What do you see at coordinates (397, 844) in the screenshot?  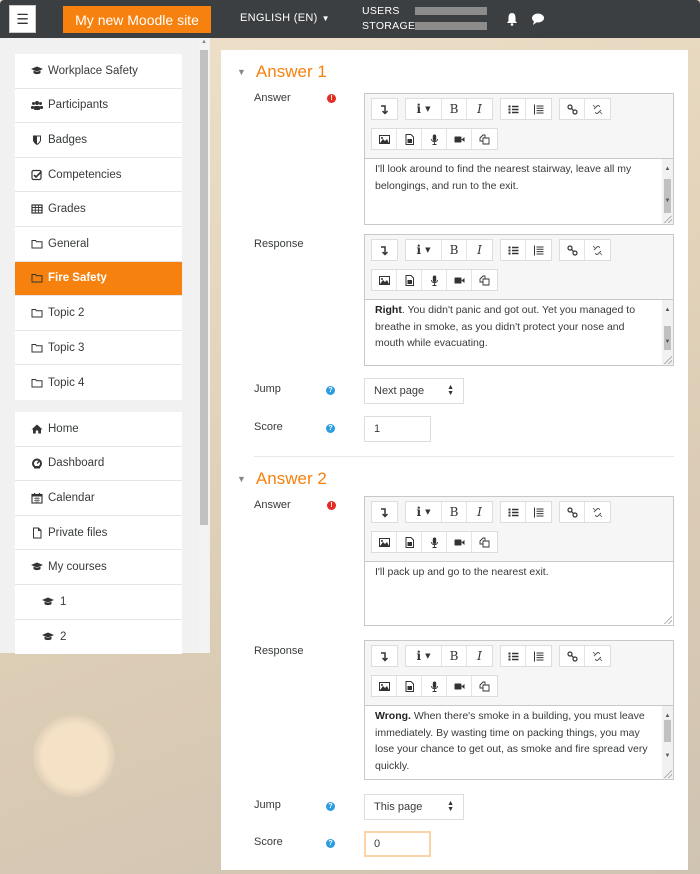 I see `score-input: 0` at bounding box center [397, 844].